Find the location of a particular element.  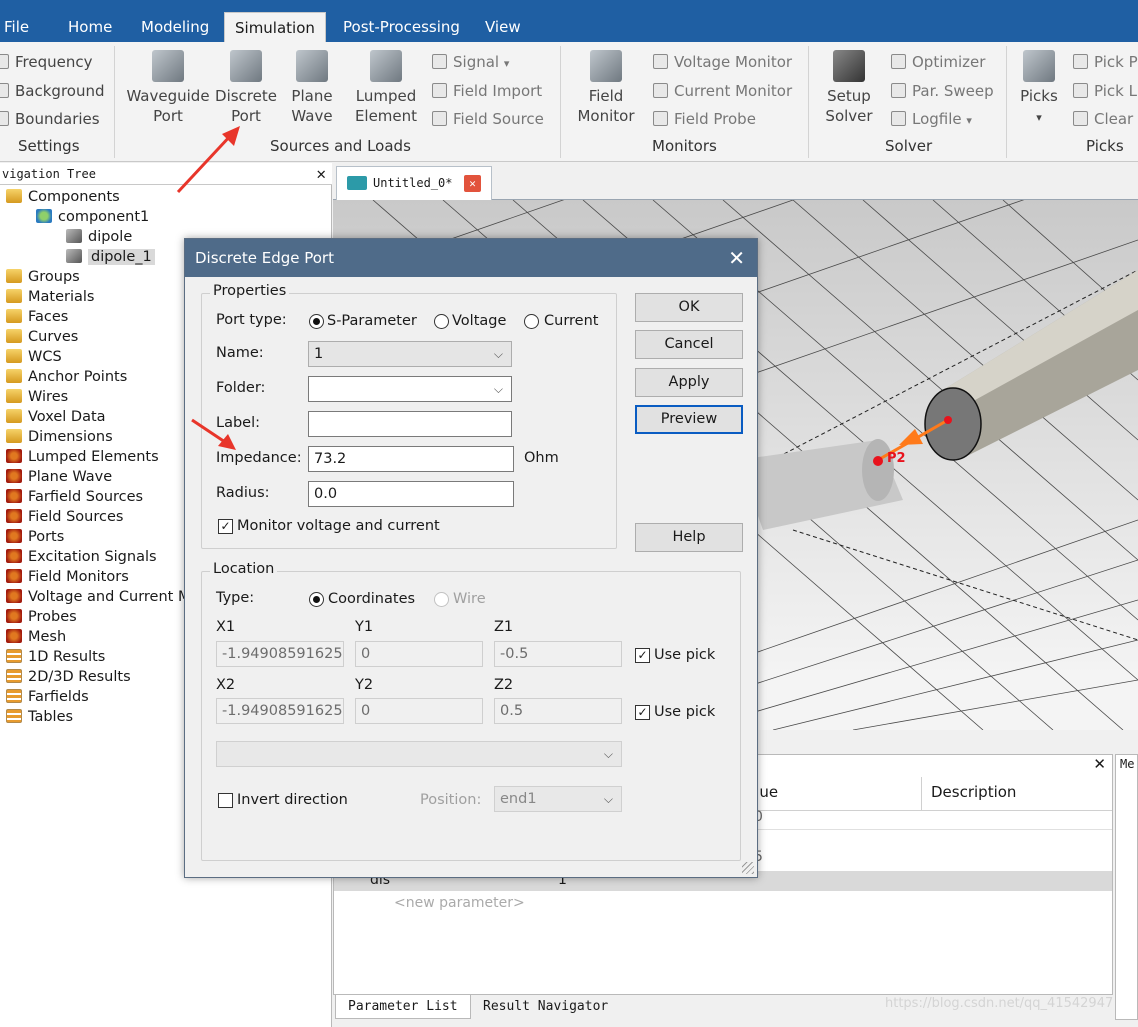

tree-item: Anchor Points is located at coordinates (66, 377).